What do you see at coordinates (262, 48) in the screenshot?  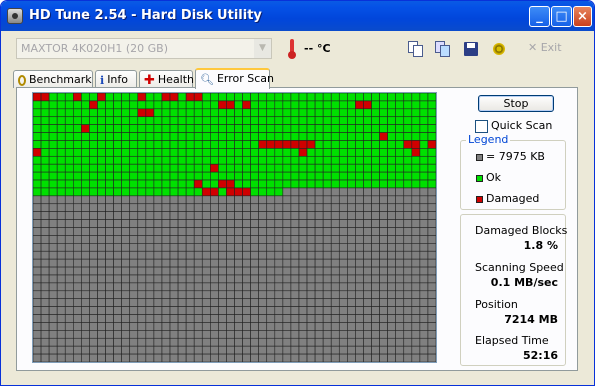 I see `chevron-down-icon: ▼` at bounding box center [262, 48].